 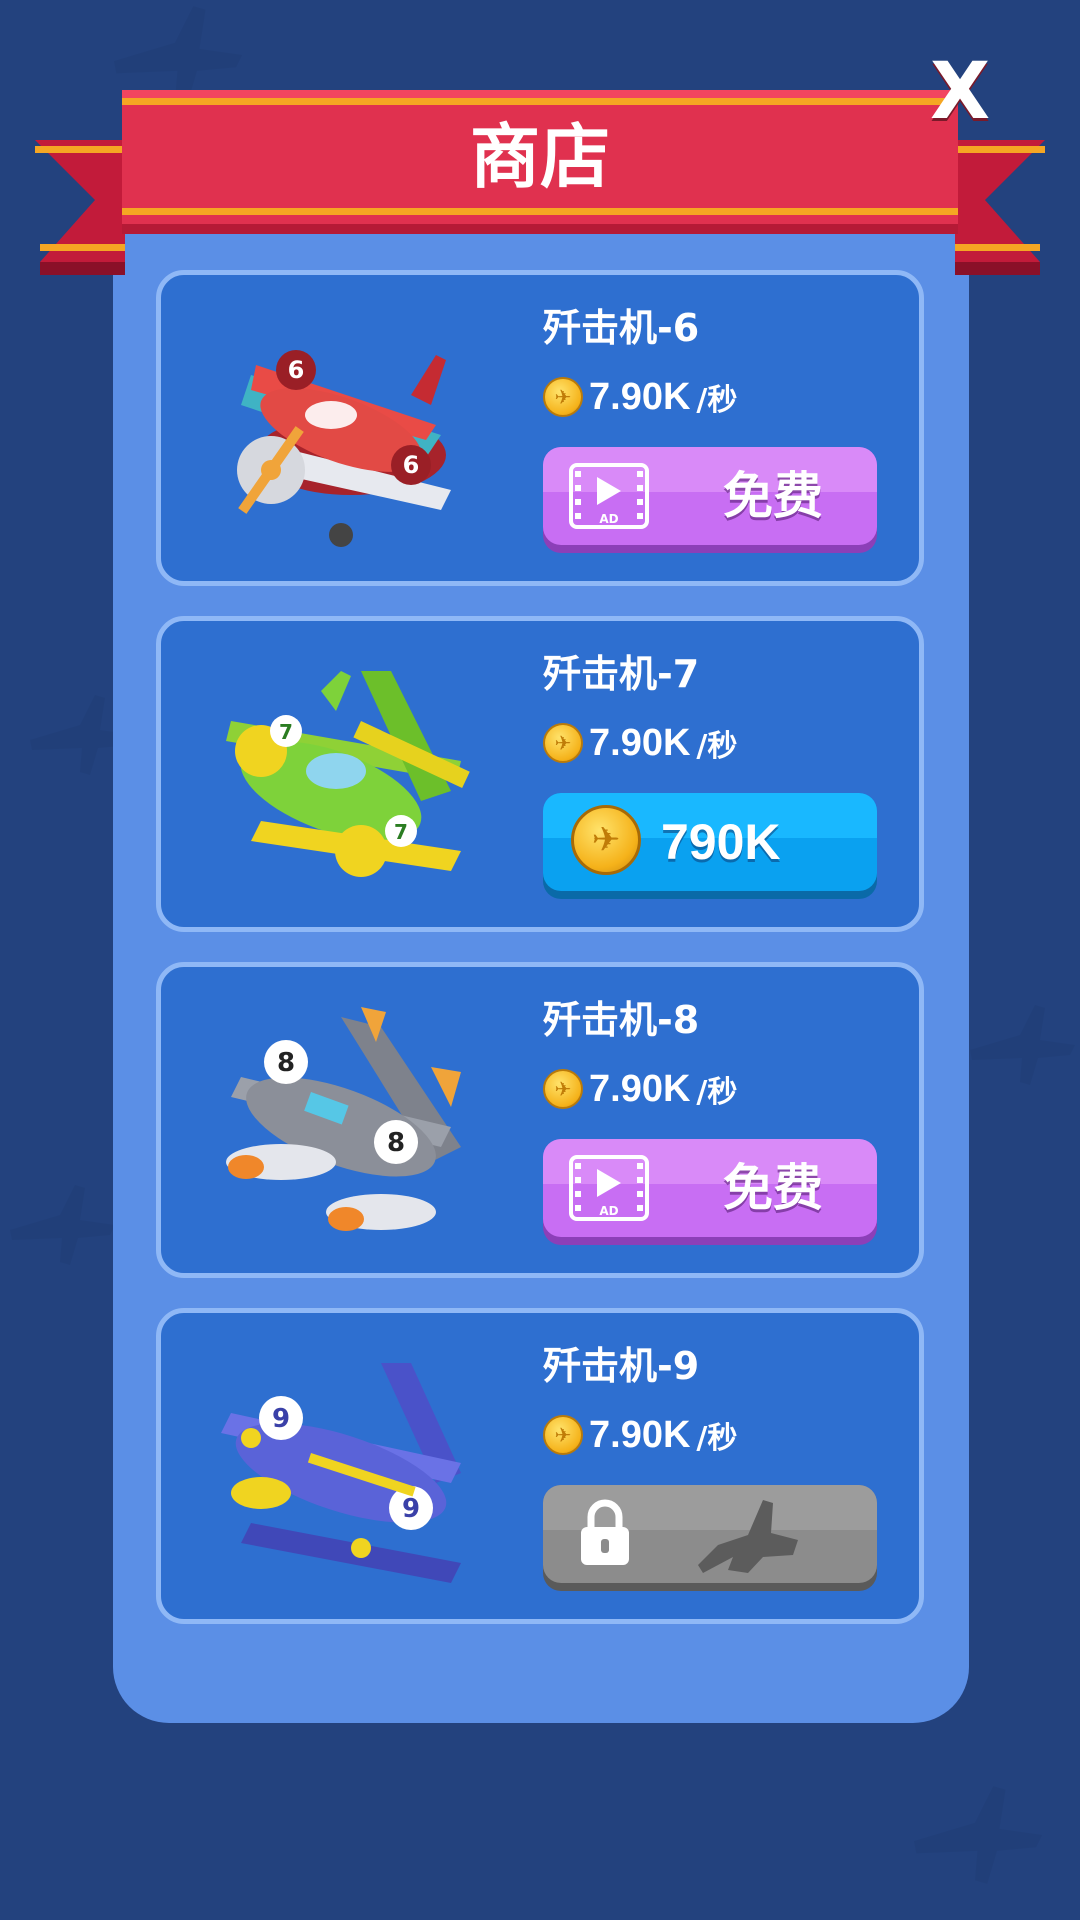 I want to click on shop-item-card: 6 6 歼击机-6 7.90K /秒 AD 免费, so click(x=540, y=428).